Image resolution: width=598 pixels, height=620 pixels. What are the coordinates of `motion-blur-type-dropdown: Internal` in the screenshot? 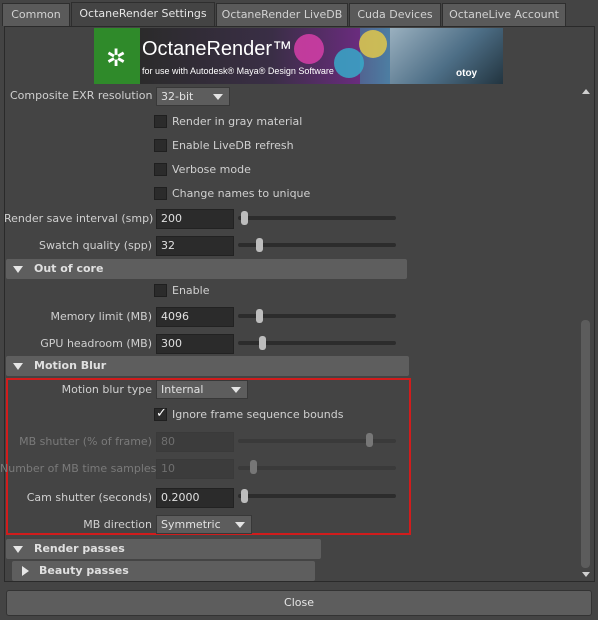 It's located at (202, 389).